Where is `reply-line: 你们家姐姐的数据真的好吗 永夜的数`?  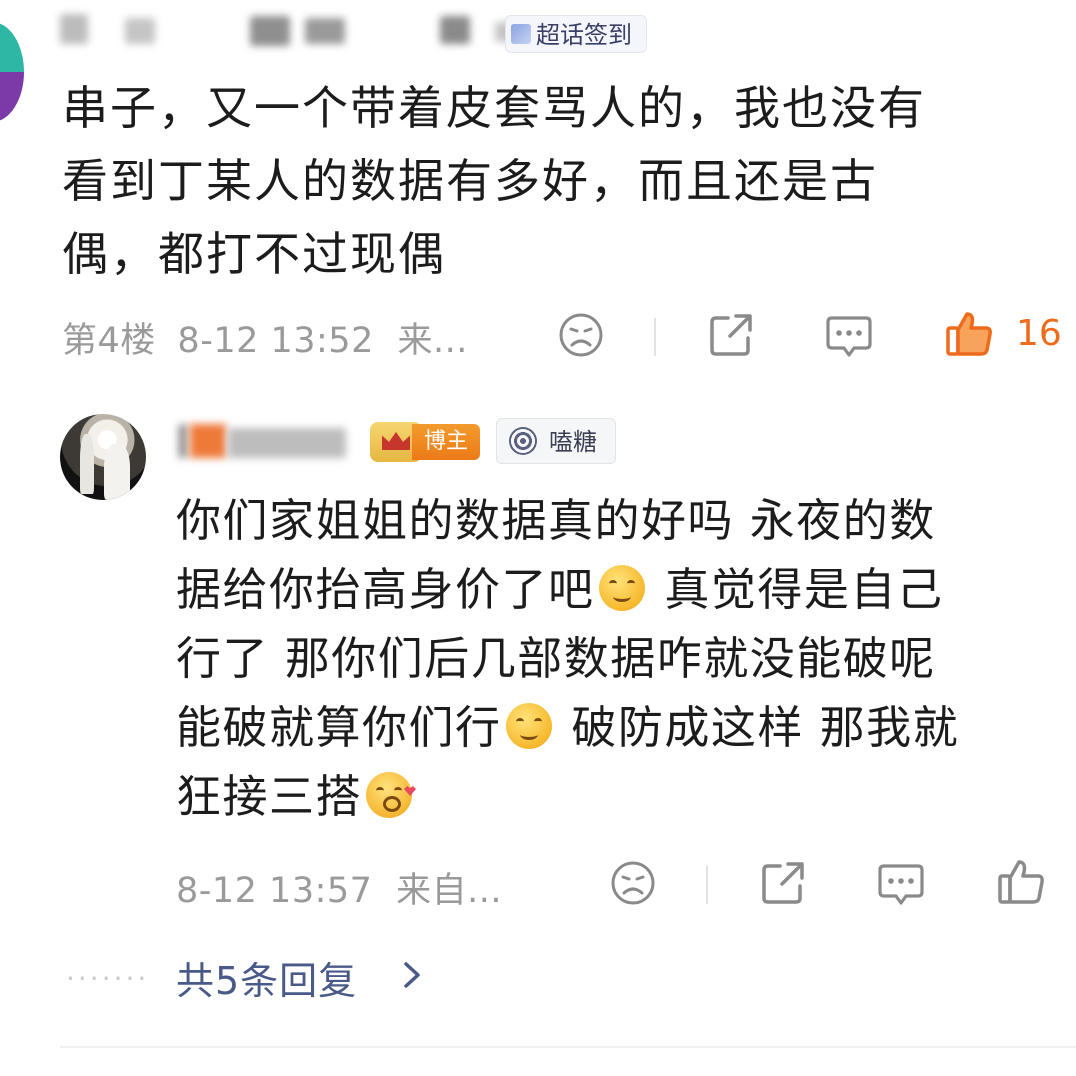
reply-line: 你们家姐姐的数据真的好吗 永夜的数 is located at coordinates (556, 520).